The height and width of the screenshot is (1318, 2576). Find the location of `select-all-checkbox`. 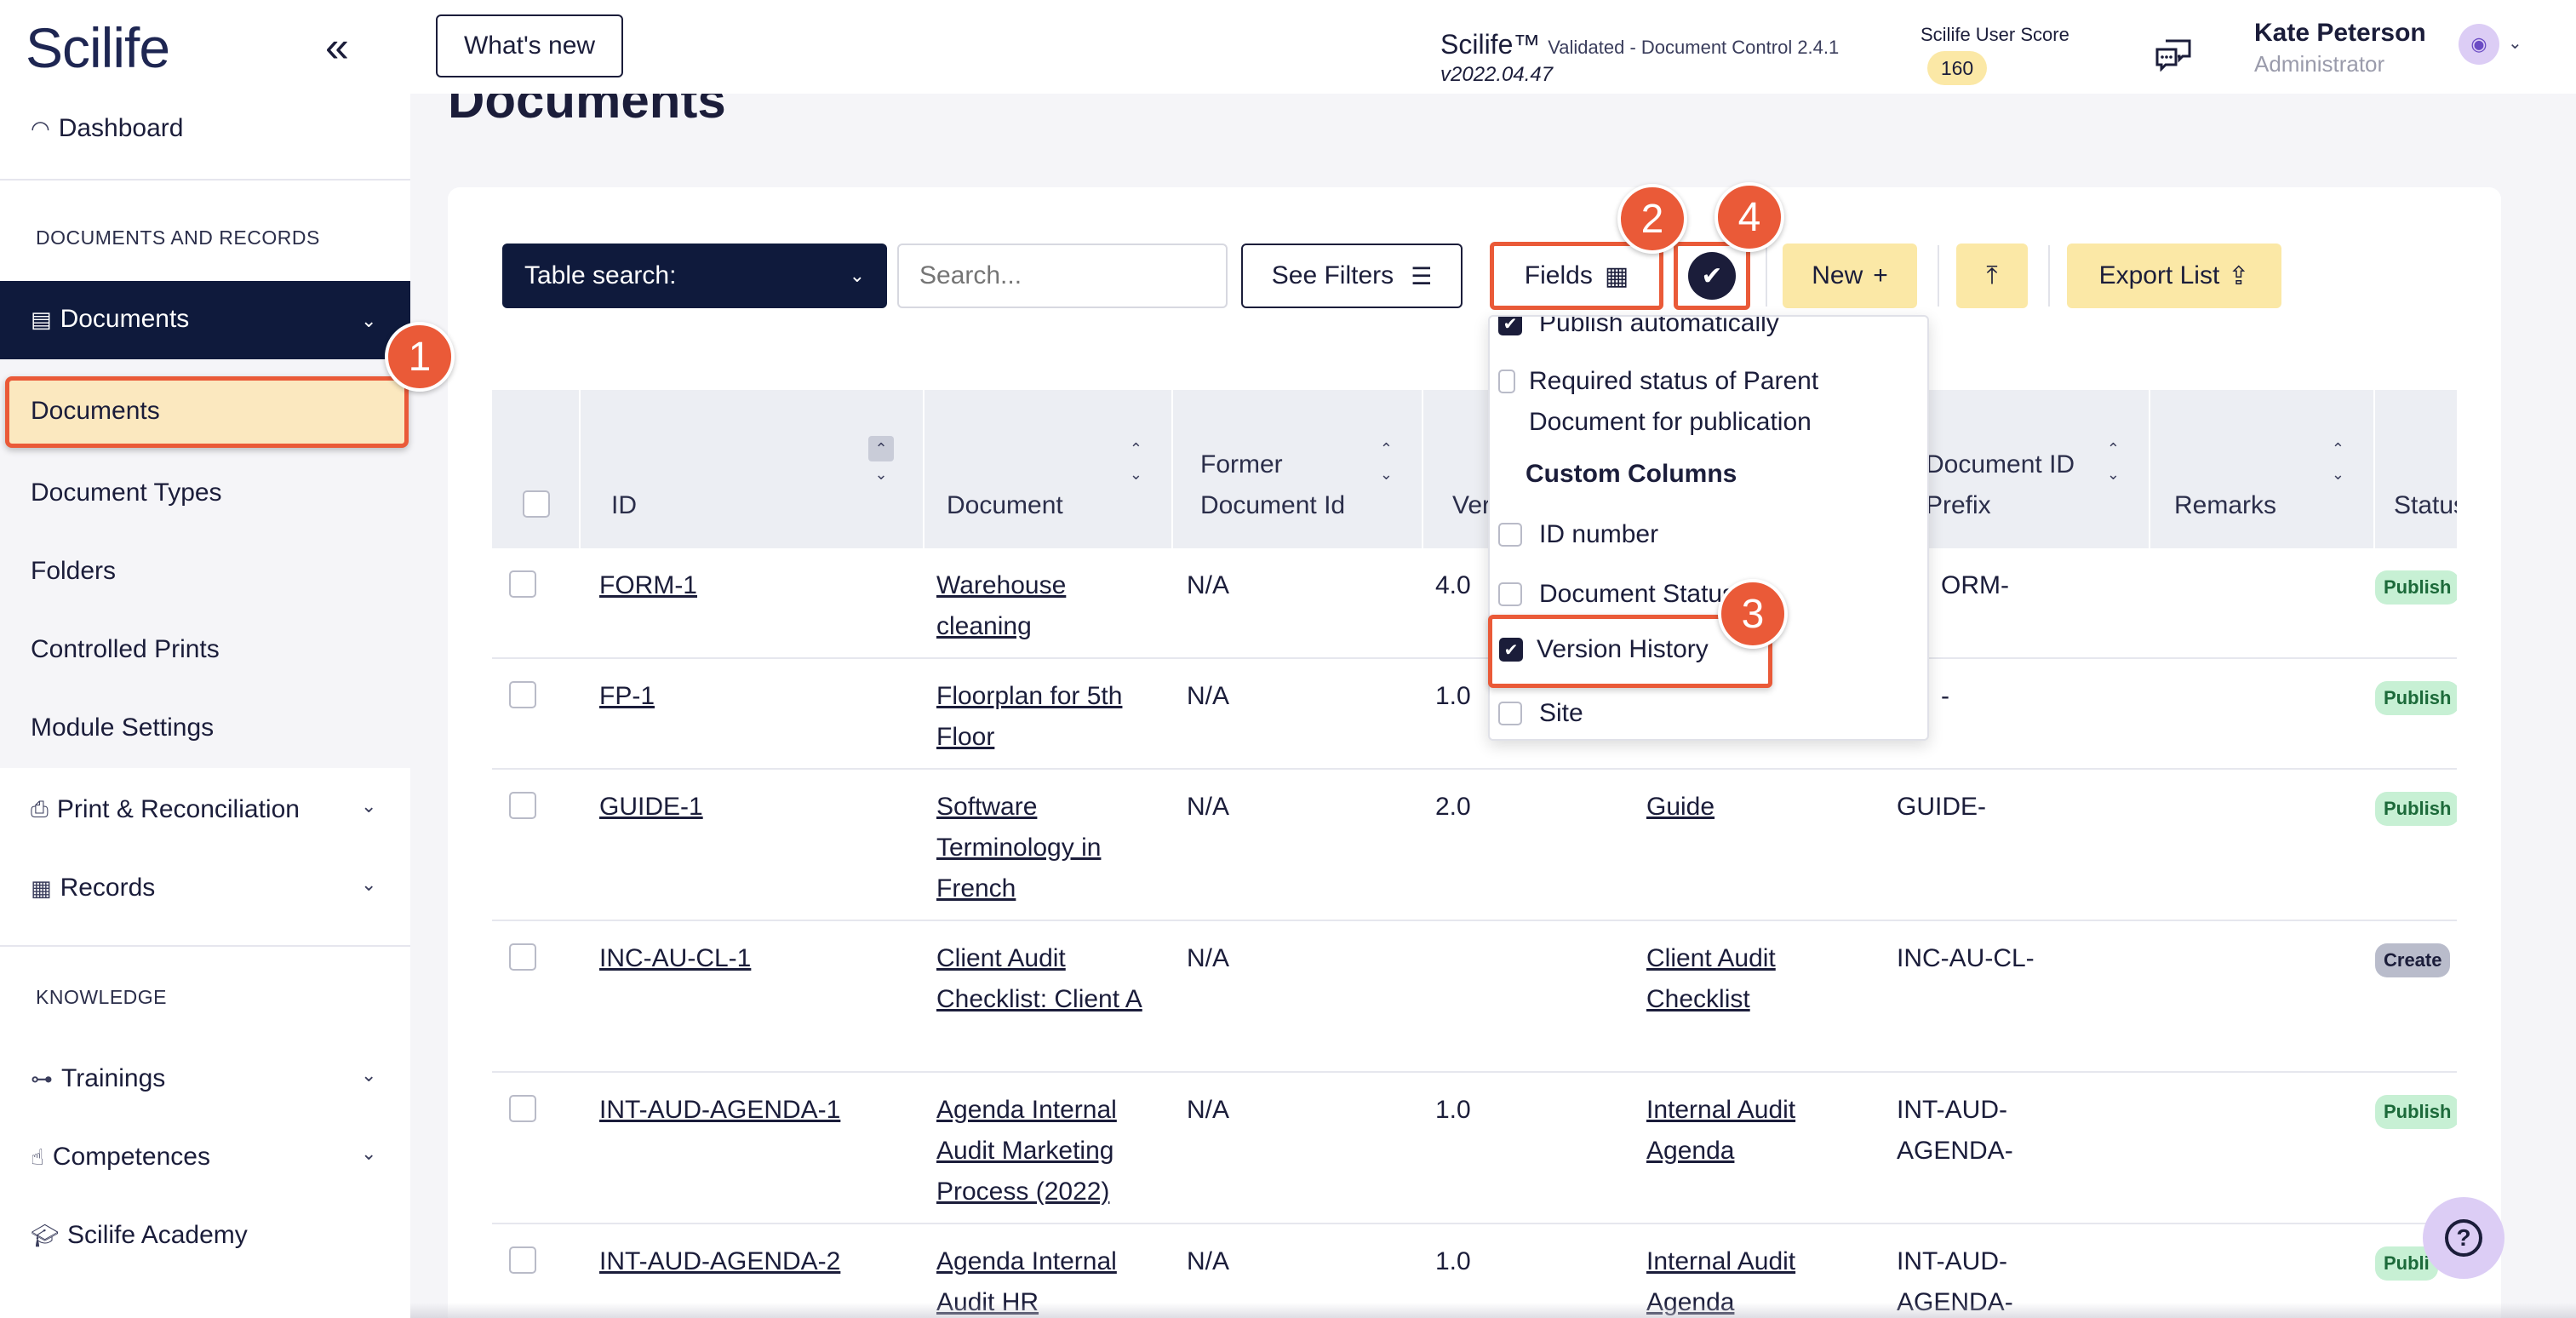

select-all-checkbox is located at coordinates (537, 504).